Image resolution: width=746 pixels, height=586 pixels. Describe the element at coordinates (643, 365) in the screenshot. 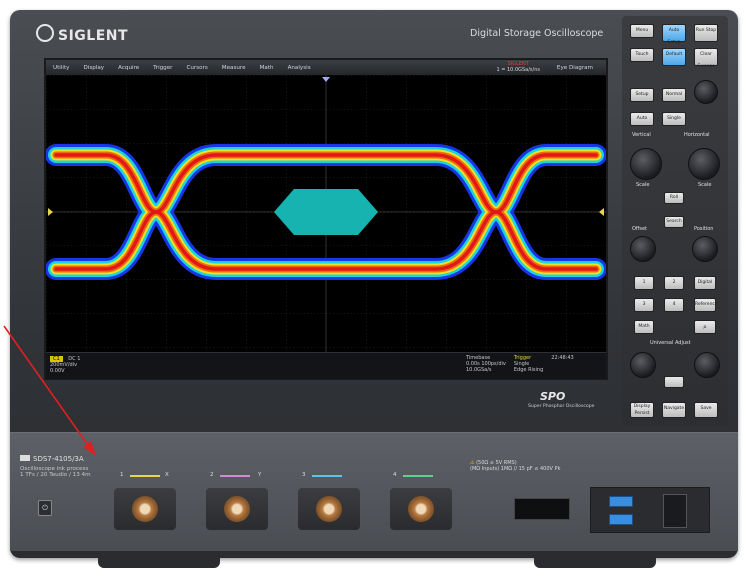

I see `intensity-knob` at that location.